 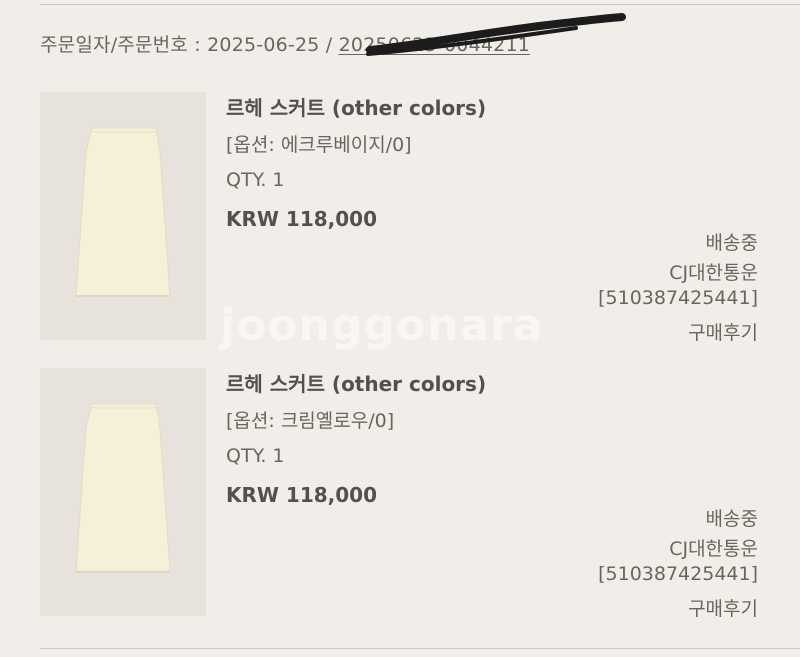 I want to click on product-option: [옵션: 크림옐로우/0], so click(x=310, y=421).